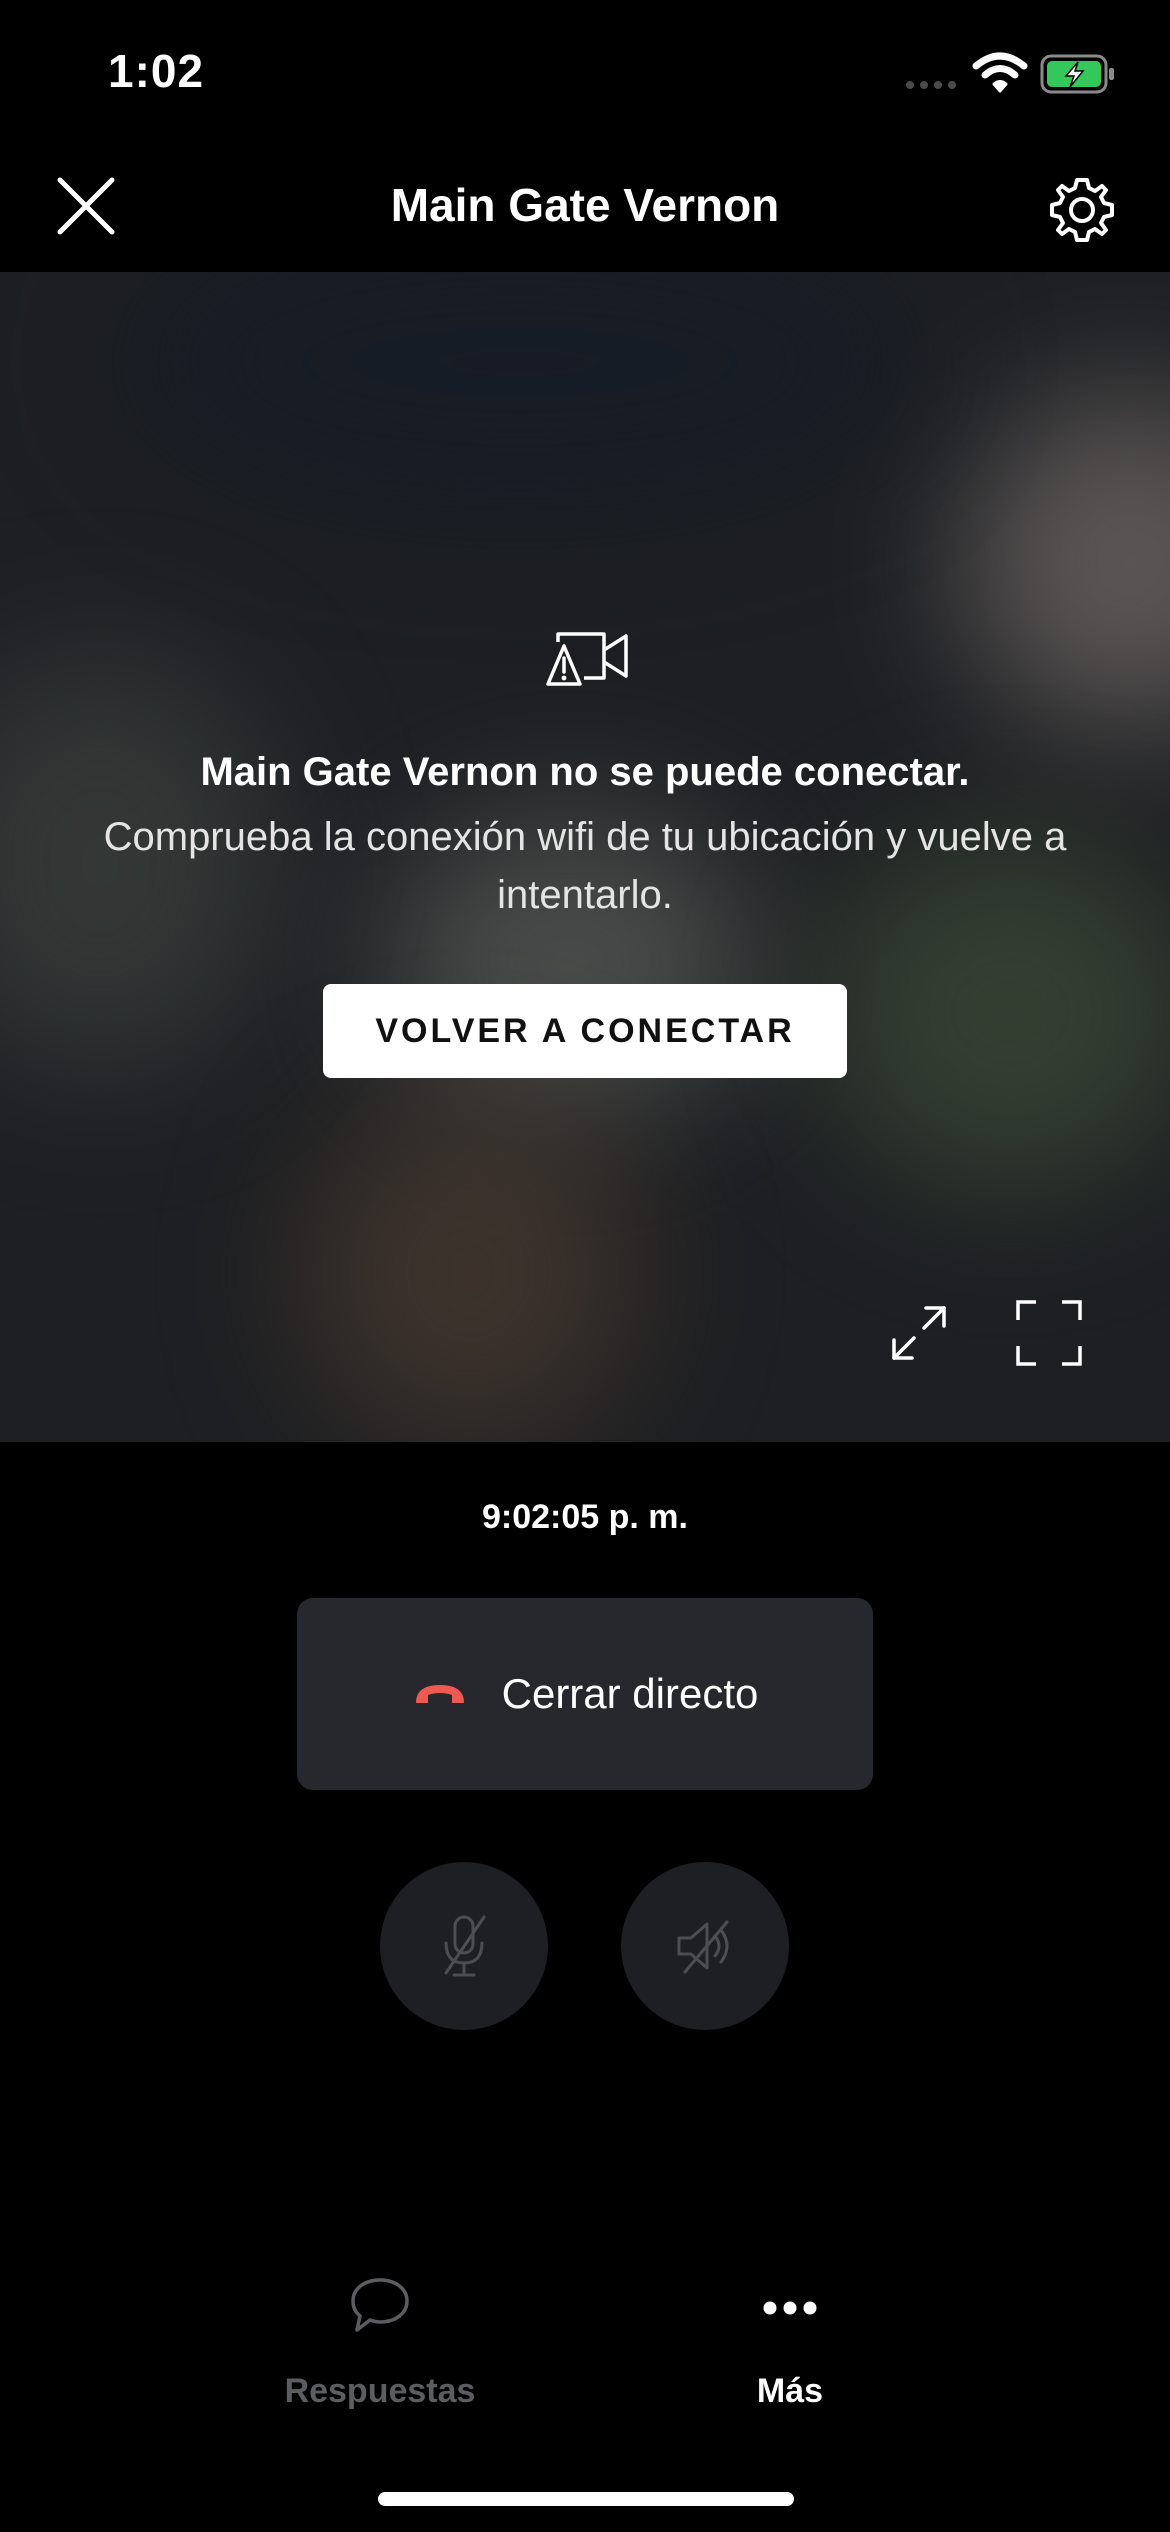 Image resolution: width=1170 pixels, height=2532 pixels. I want to click on status-time: 1:02, so click(156, 71).